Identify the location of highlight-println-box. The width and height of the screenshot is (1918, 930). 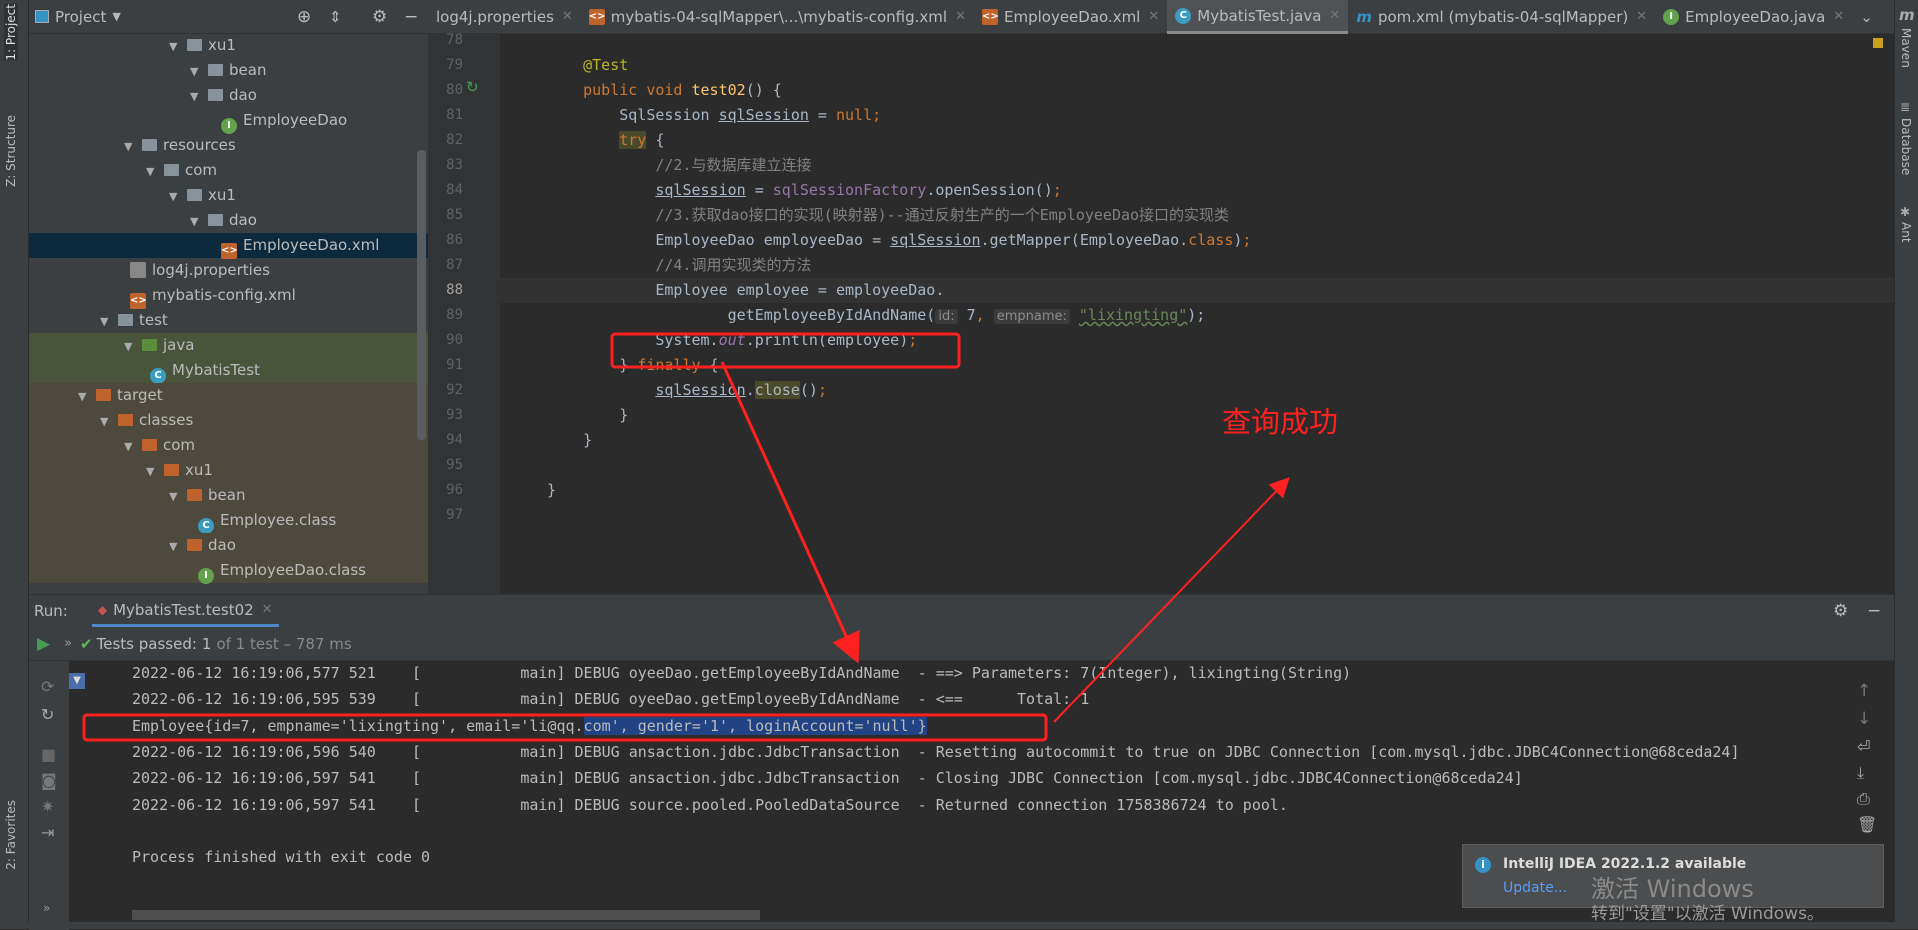
(785, 350).